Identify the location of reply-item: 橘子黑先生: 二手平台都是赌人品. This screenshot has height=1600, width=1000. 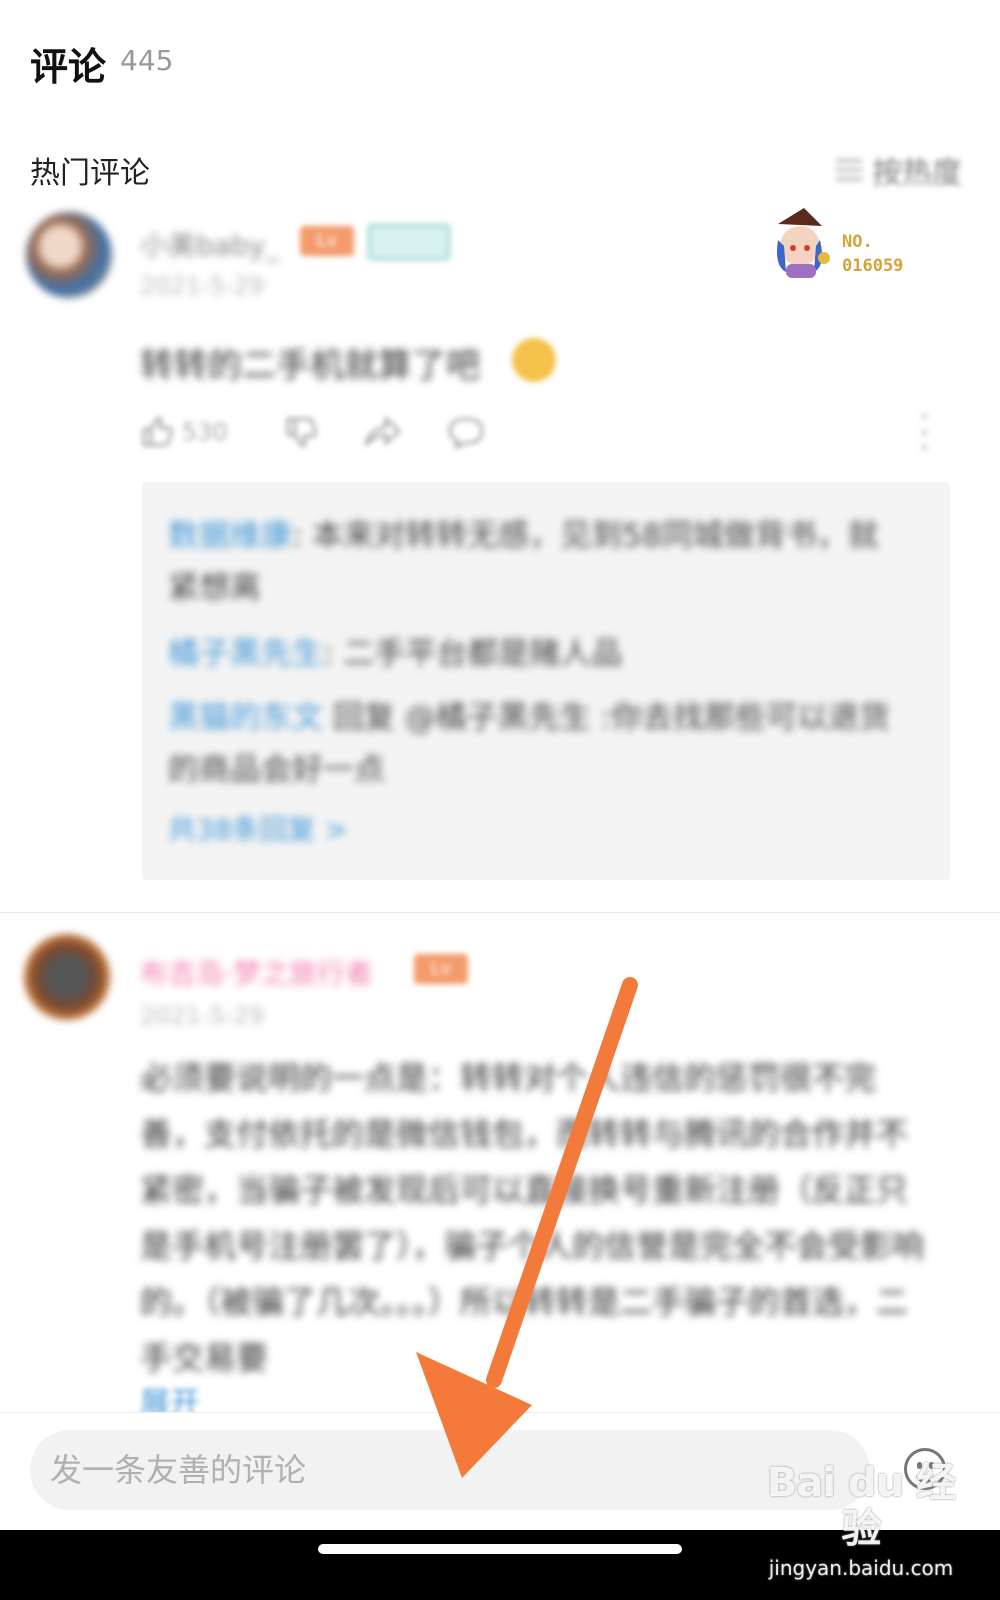
(538, 654).